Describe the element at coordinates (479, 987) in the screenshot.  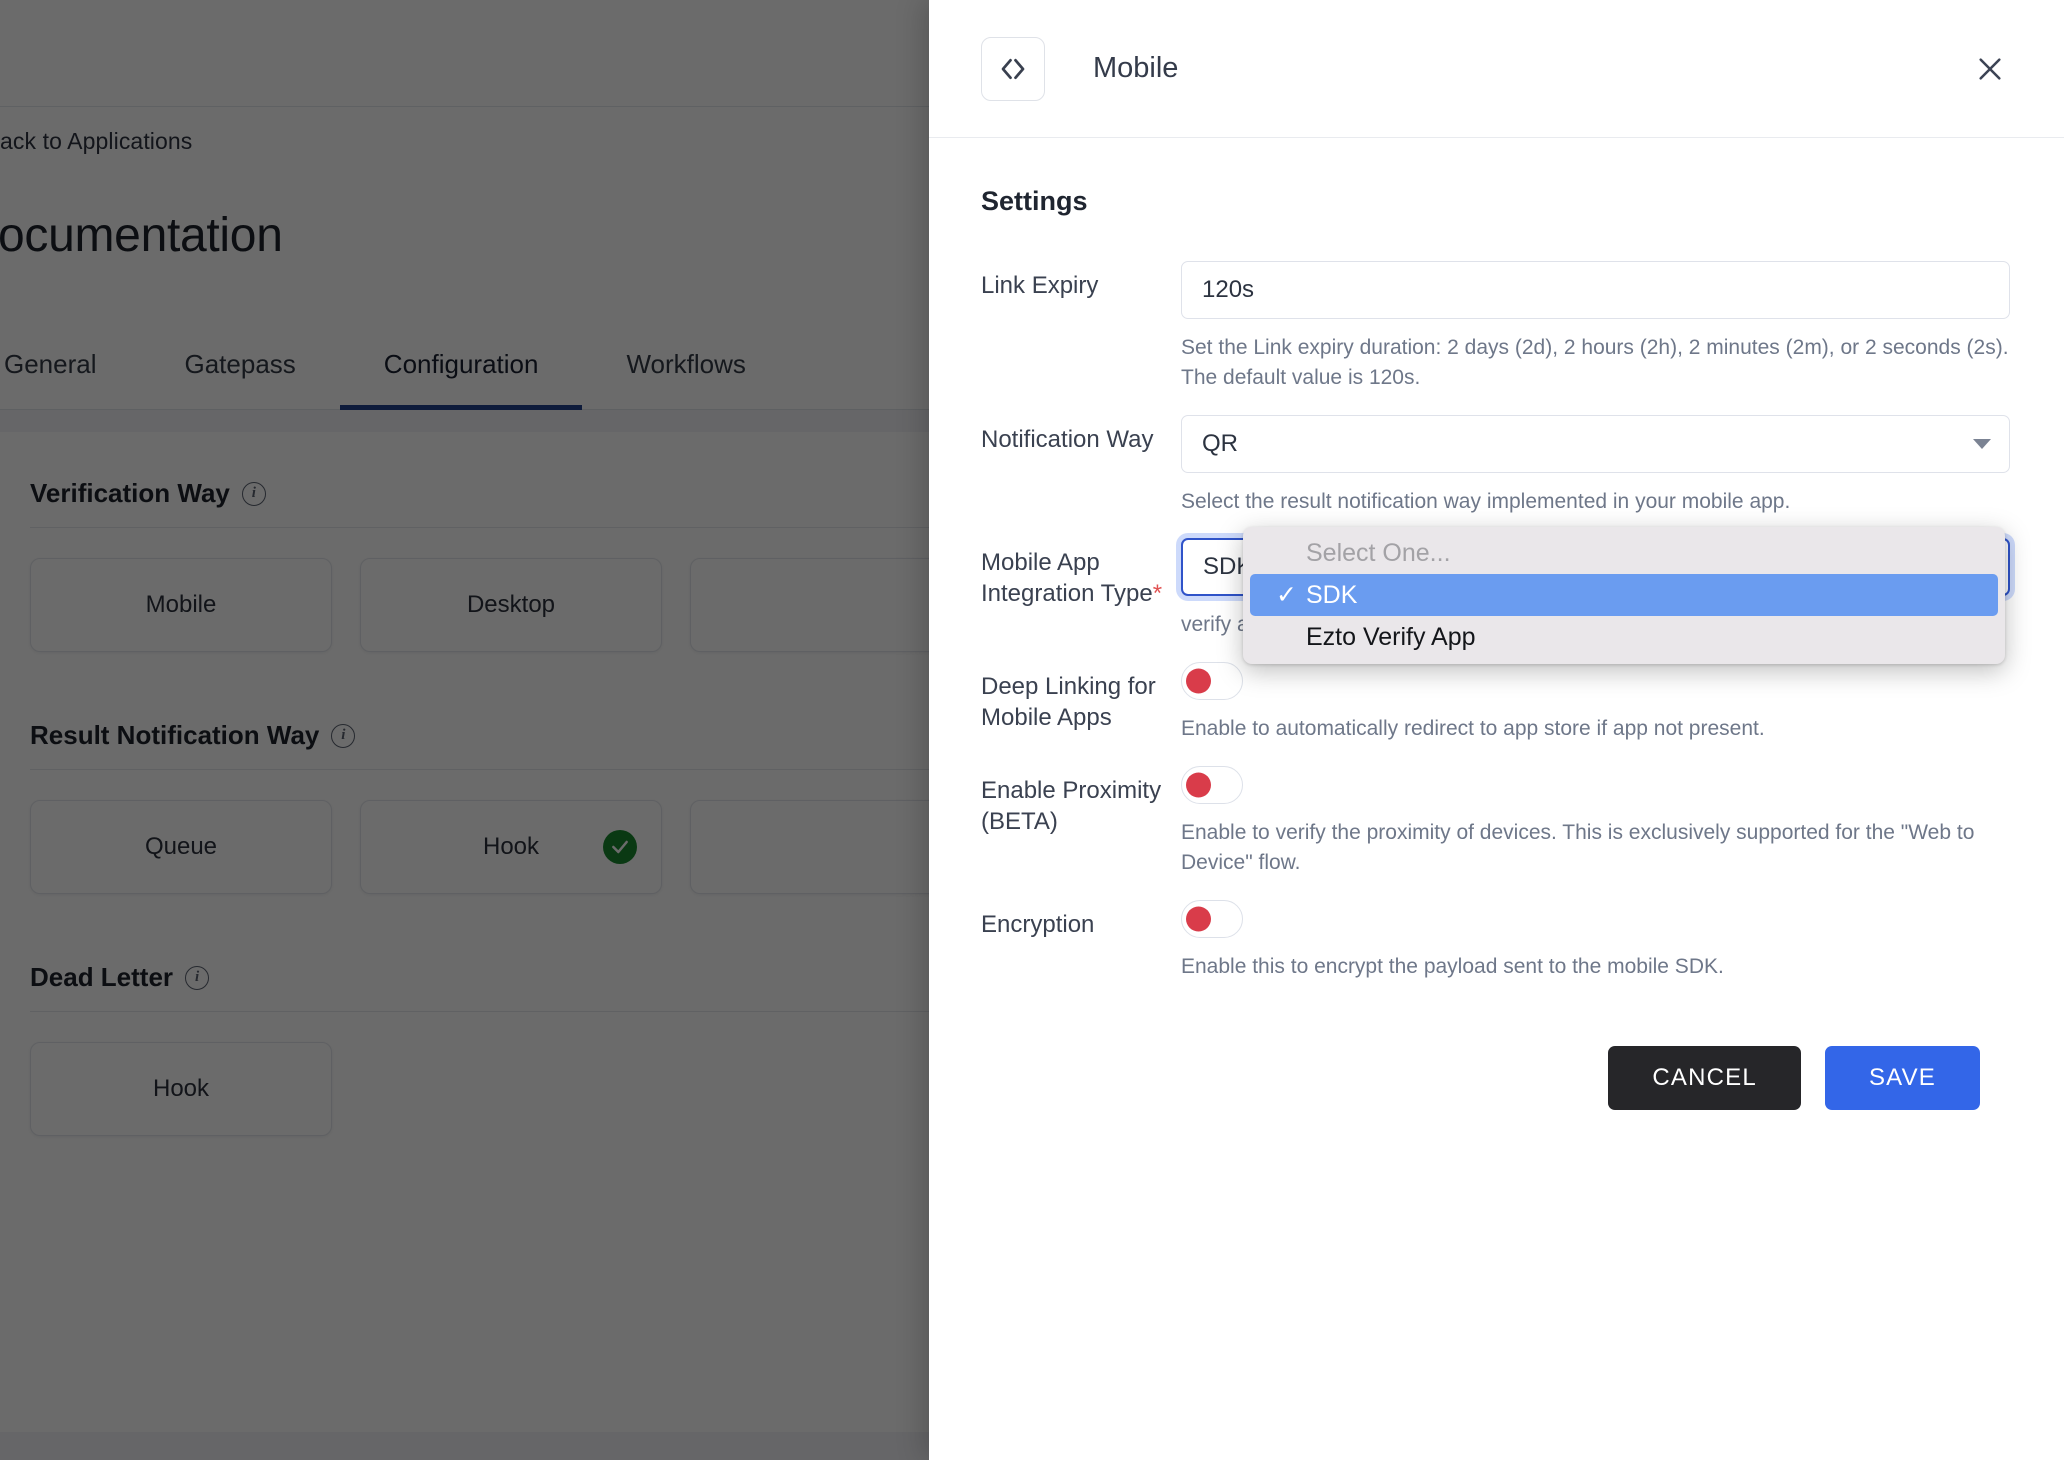
I see `section-title-dead-letter: Dead Letter i` at that location.